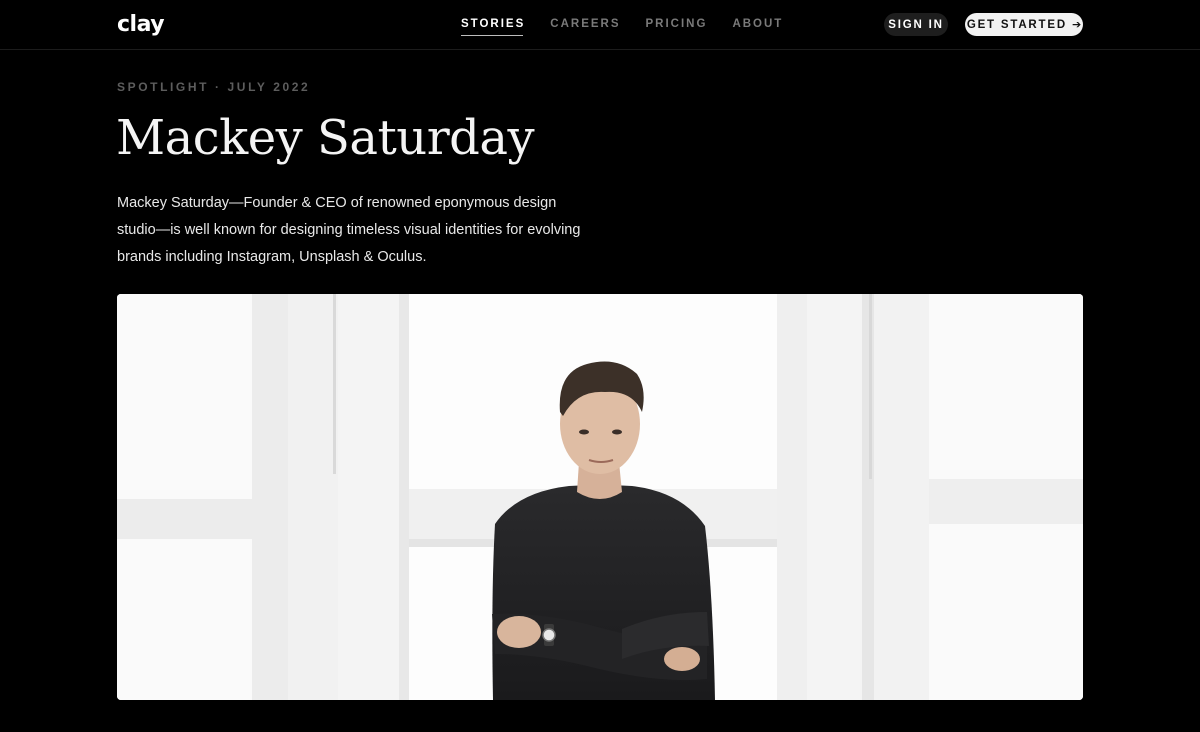  I want to click on nav-link-about: ABOUT, so click(757, 24).